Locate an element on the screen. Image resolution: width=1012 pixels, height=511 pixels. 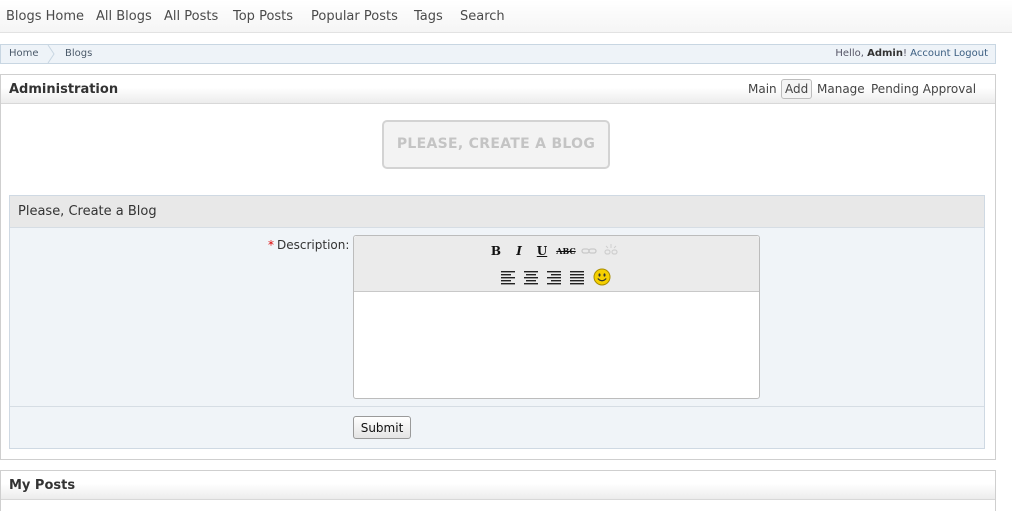
breadcrumb-blogs: Blogs is located at coordinates (78, 53).